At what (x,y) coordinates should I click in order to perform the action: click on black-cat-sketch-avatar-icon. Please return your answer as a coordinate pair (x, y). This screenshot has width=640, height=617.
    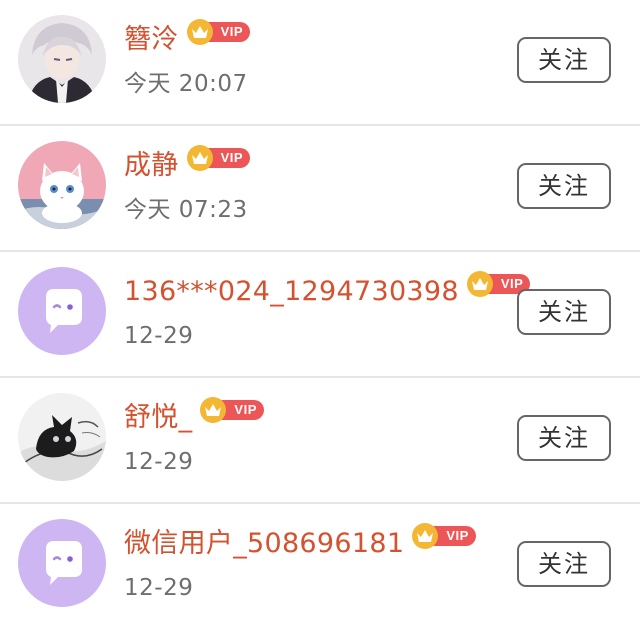
    Looking at the image, I should click on (62, 437).